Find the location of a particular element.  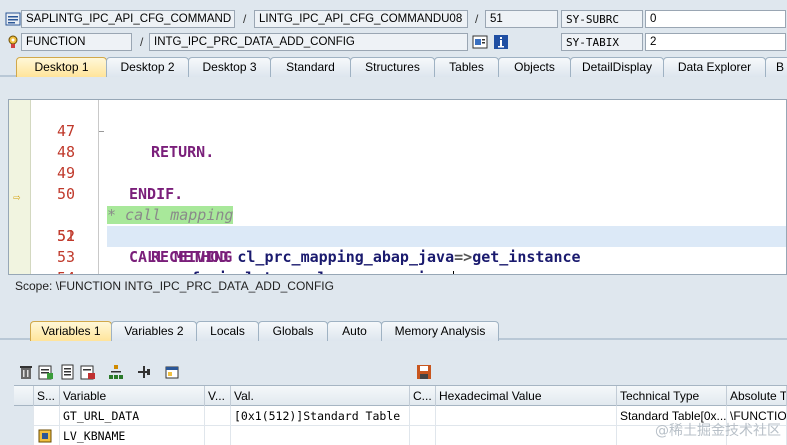

code-line-cursor: 53 ref_singleton = lr_prc_mapping. is located at coordinates (421, 250).